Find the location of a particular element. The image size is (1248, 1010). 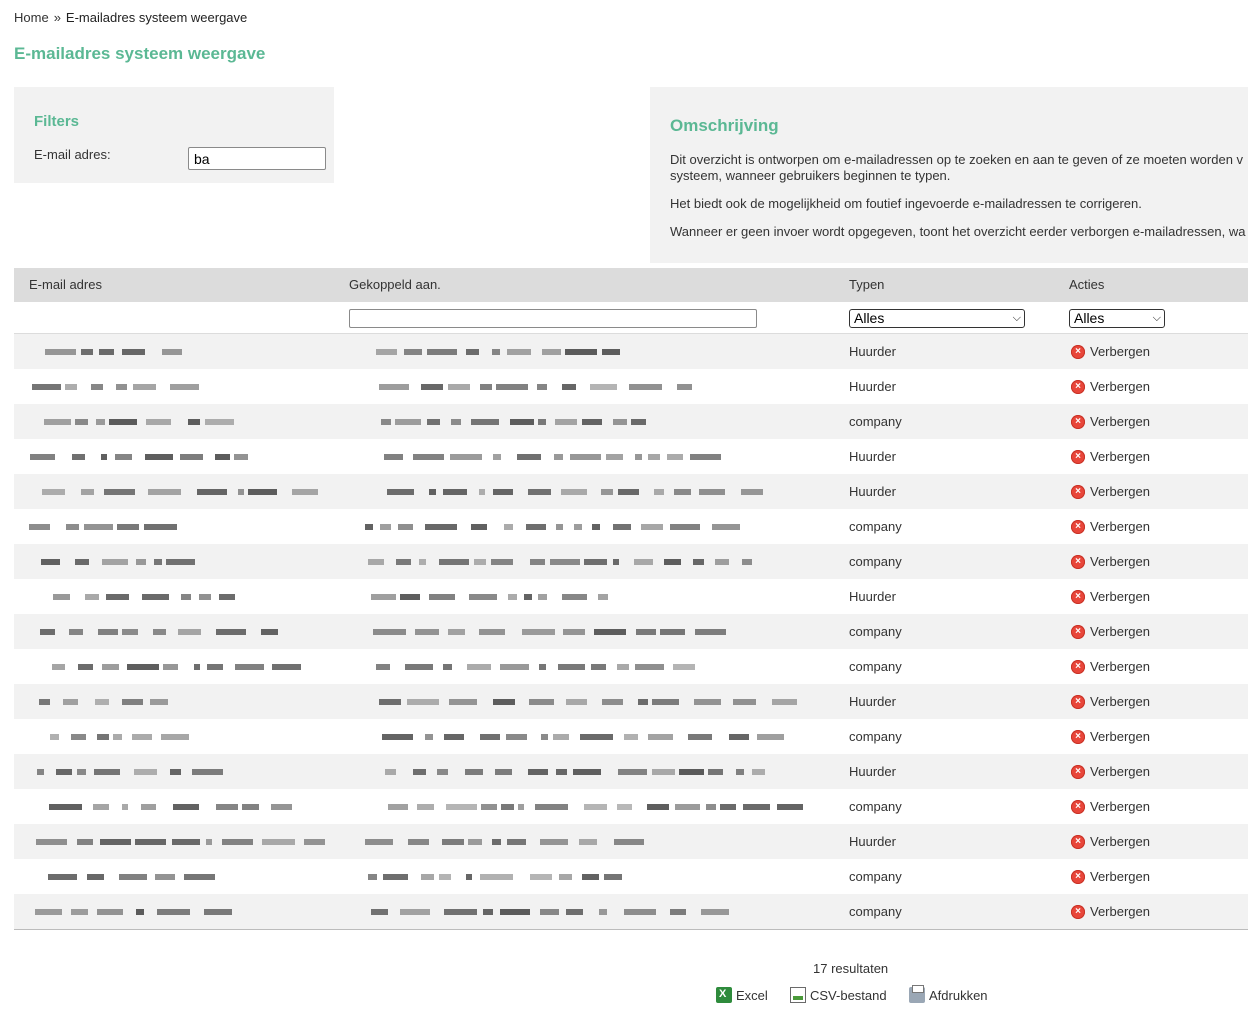

types-select: Alles ⌵ is located at coordinates (937, 318).